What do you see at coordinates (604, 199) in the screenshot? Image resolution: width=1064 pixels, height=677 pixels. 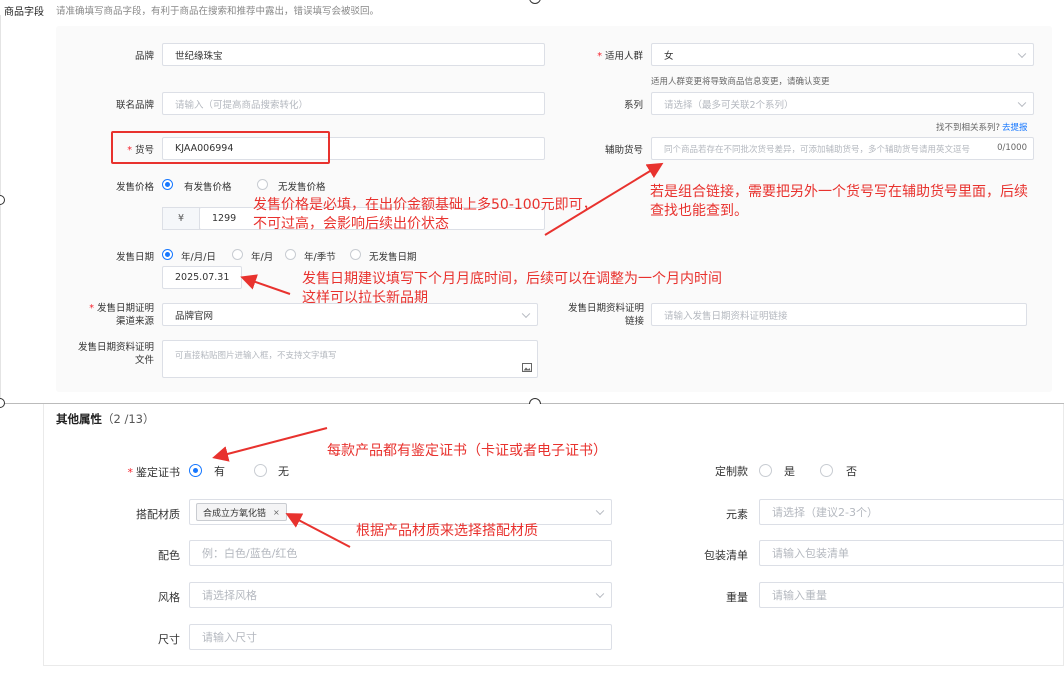 I see `aux-arrow` at bounding box center [604, 199].